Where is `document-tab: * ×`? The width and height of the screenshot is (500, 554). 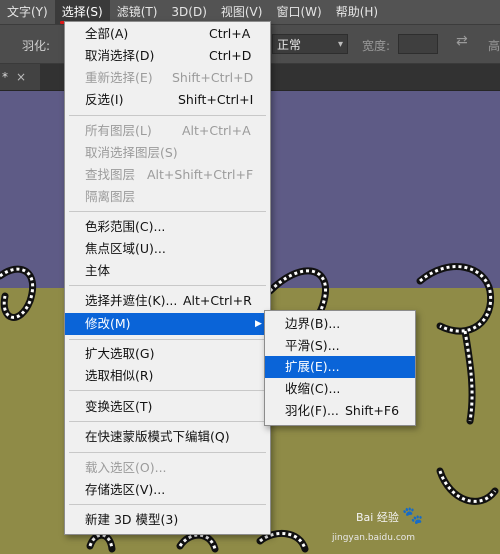
document-tab: * × is located at coordinates (20, 77).